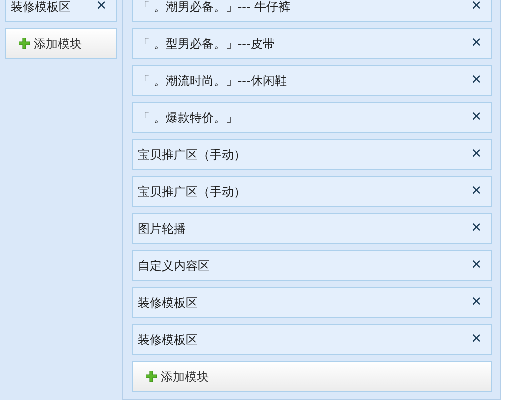 The height and width of the screenshot is (405, 512). I want to click on module-title: 「 。爆款特价。」, so click(188, 118).